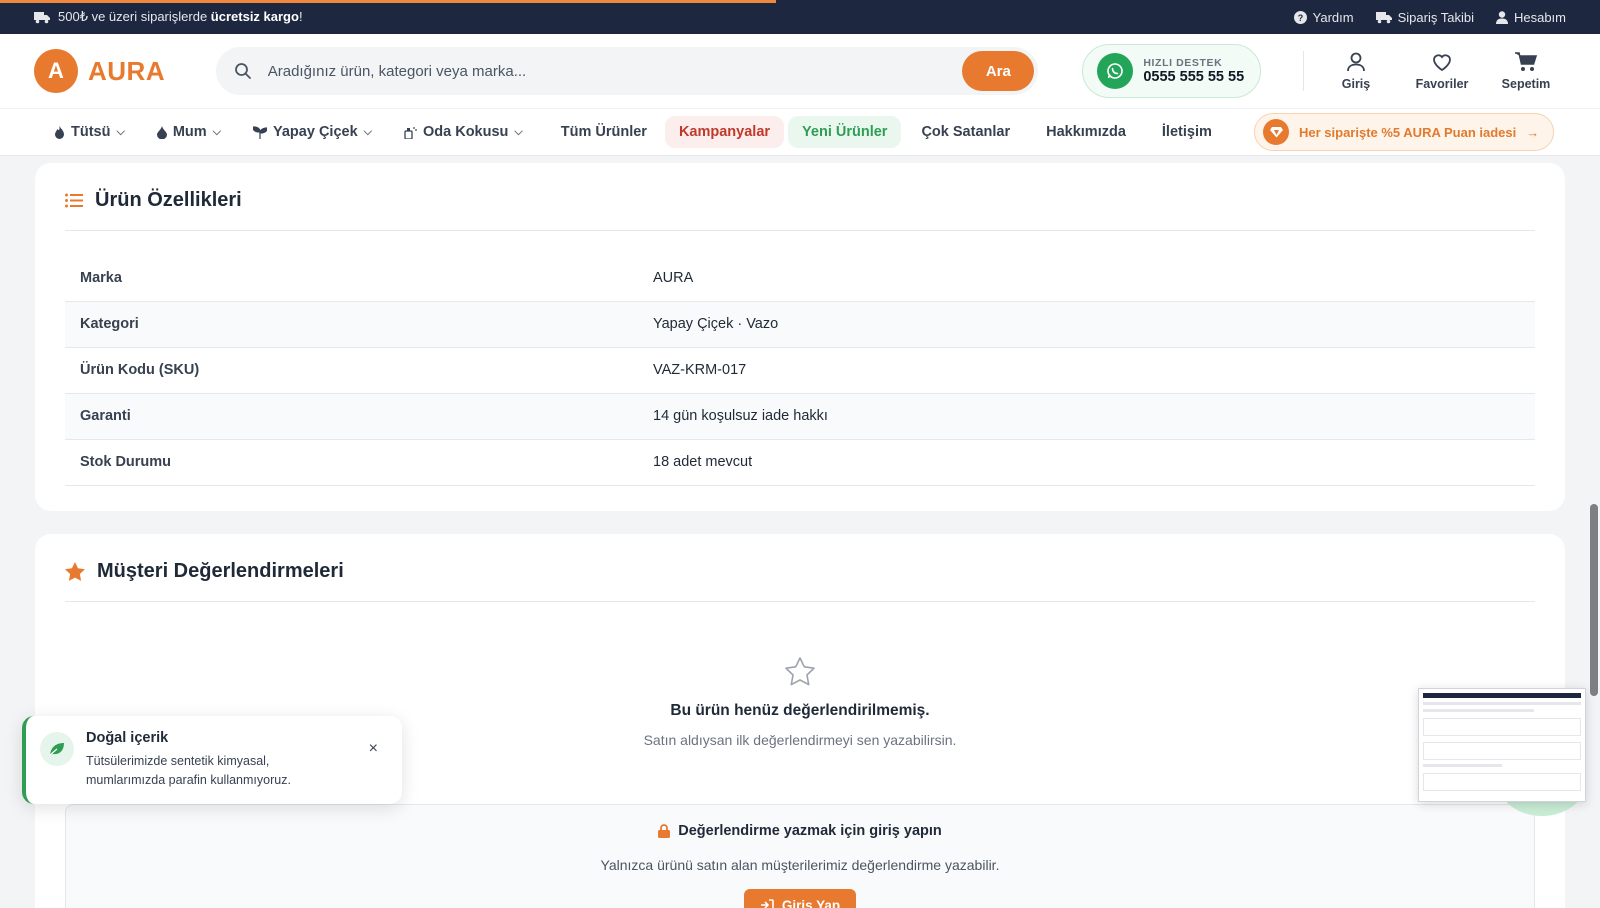 Image resolution: width=1600 pixels, height=908 pixels. What do you see at coordinates (740, 416) in the screenshot?
I see `spec-value: 14 gün koşulsuz iade hakkı` at bounding box center [740, 416].